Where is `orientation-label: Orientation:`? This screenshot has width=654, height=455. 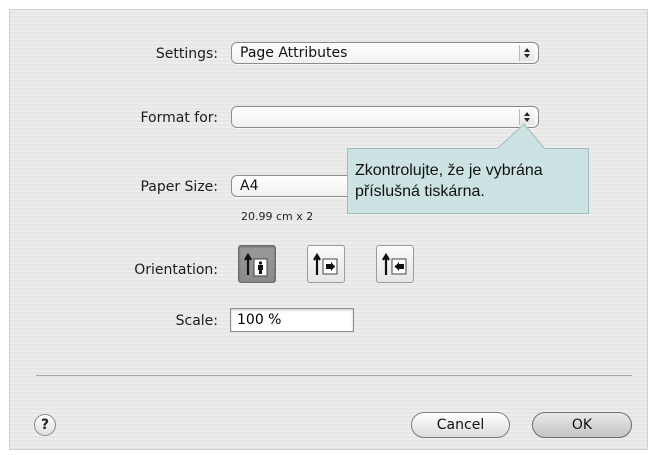
orientation-label: Orientation: is located at coordinates (176, 270).